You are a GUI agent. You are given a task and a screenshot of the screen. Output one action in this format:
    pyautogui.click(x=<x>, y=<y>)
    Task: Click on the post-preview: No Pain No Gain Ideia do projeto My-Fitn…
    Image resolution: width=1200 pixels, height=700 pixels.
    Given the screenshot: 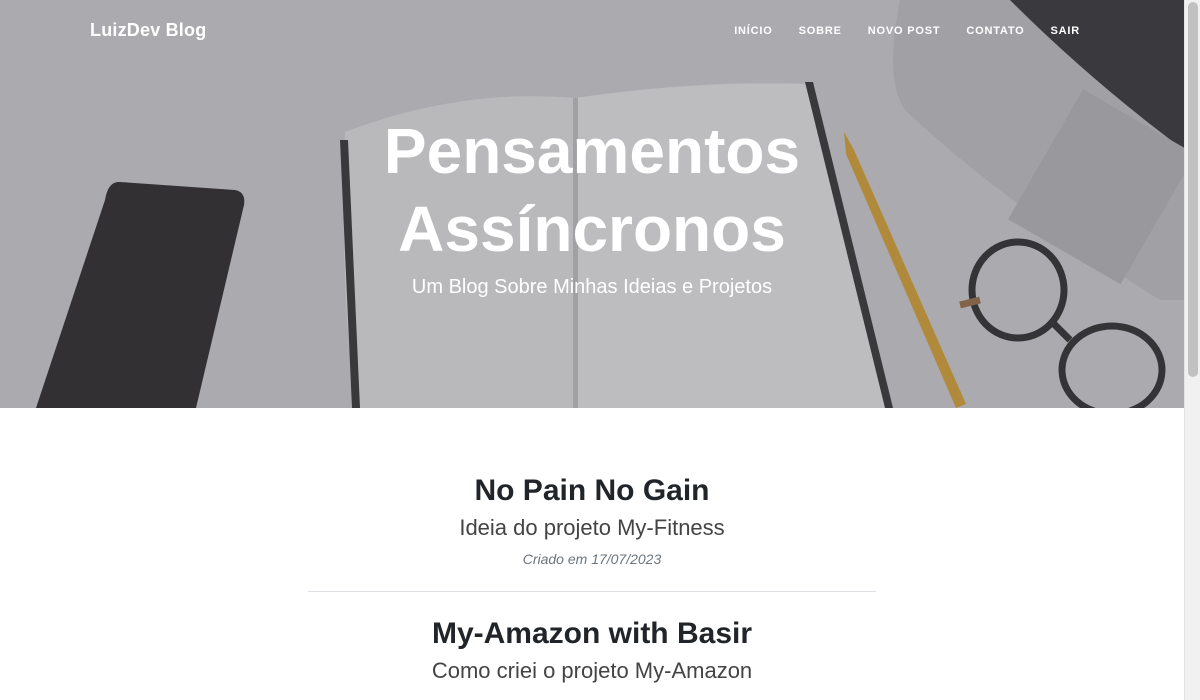 What is the action you would take?
    pyautogui.click(x=592, y=487)
    